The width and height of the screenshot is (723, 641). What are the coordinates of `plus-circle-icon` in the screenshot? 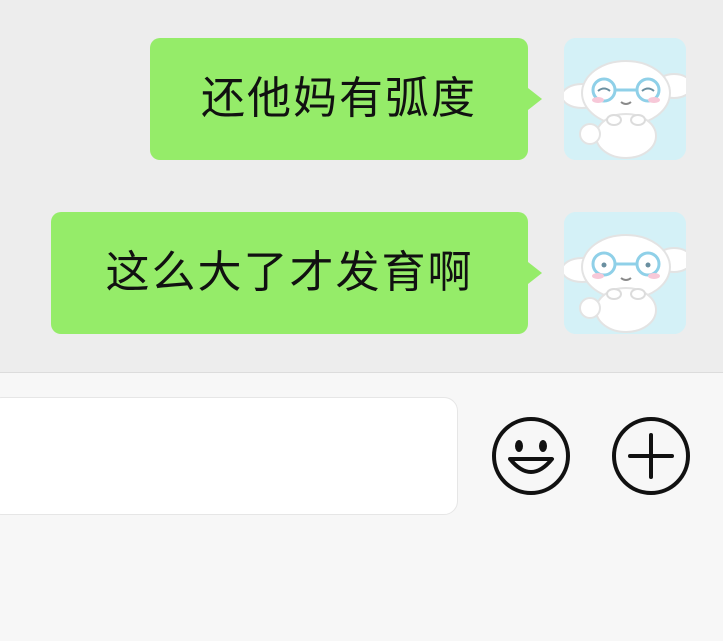 It's located at (651, 456).